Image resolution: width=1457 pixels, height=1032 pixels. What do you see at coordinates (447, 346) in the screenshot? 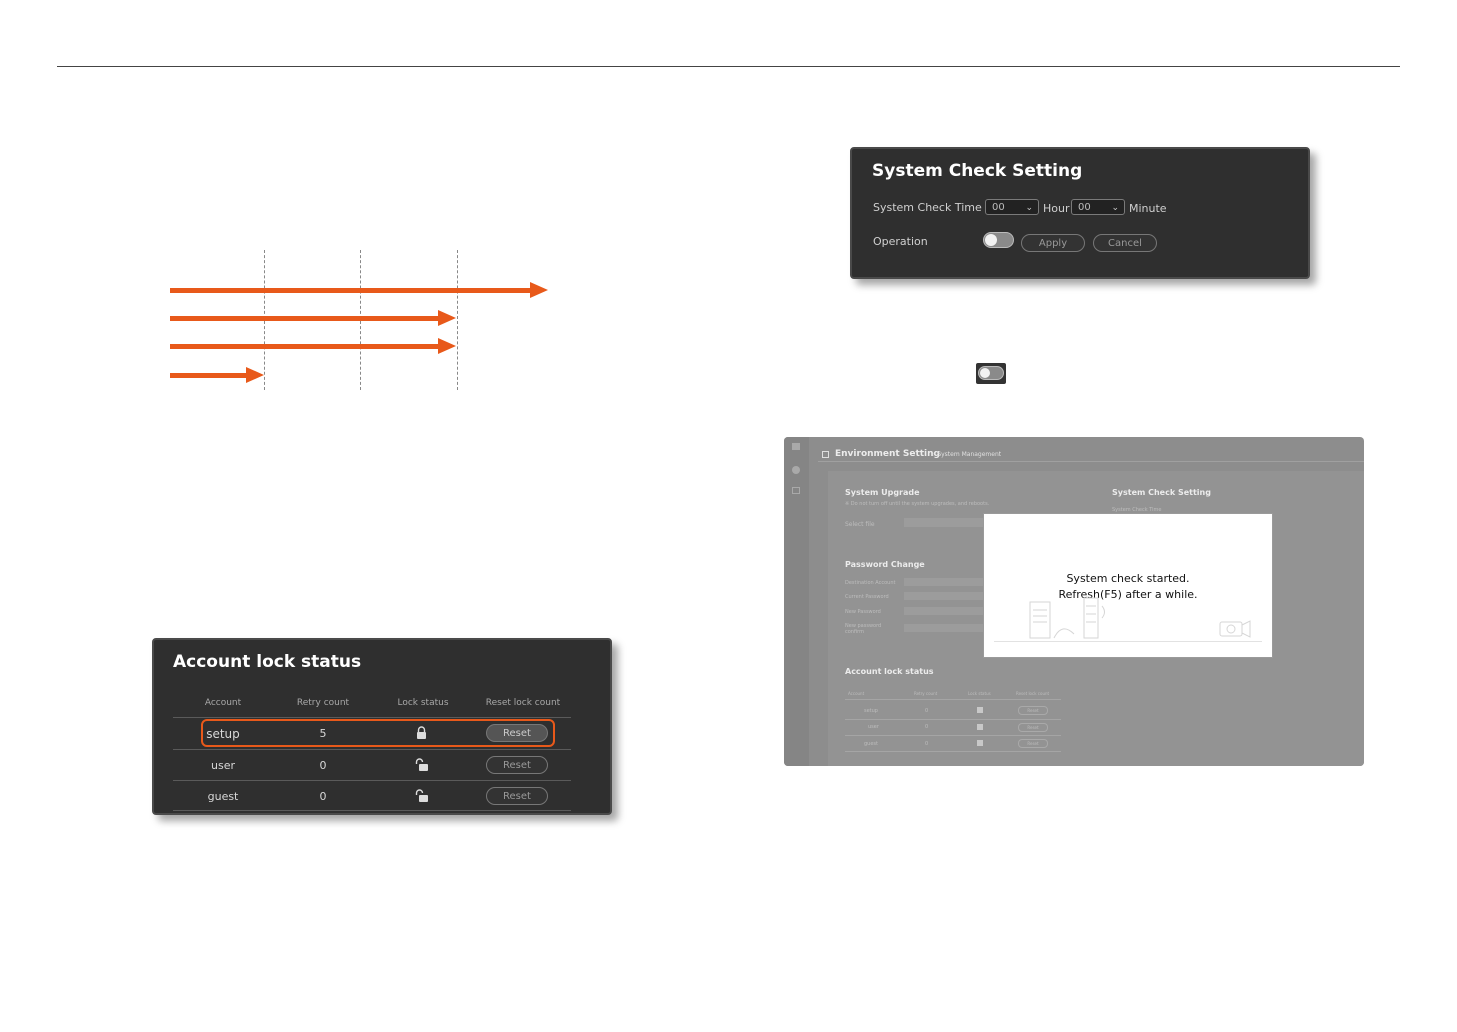
I see `arrow-3-head` at bounding box center [447, 346].